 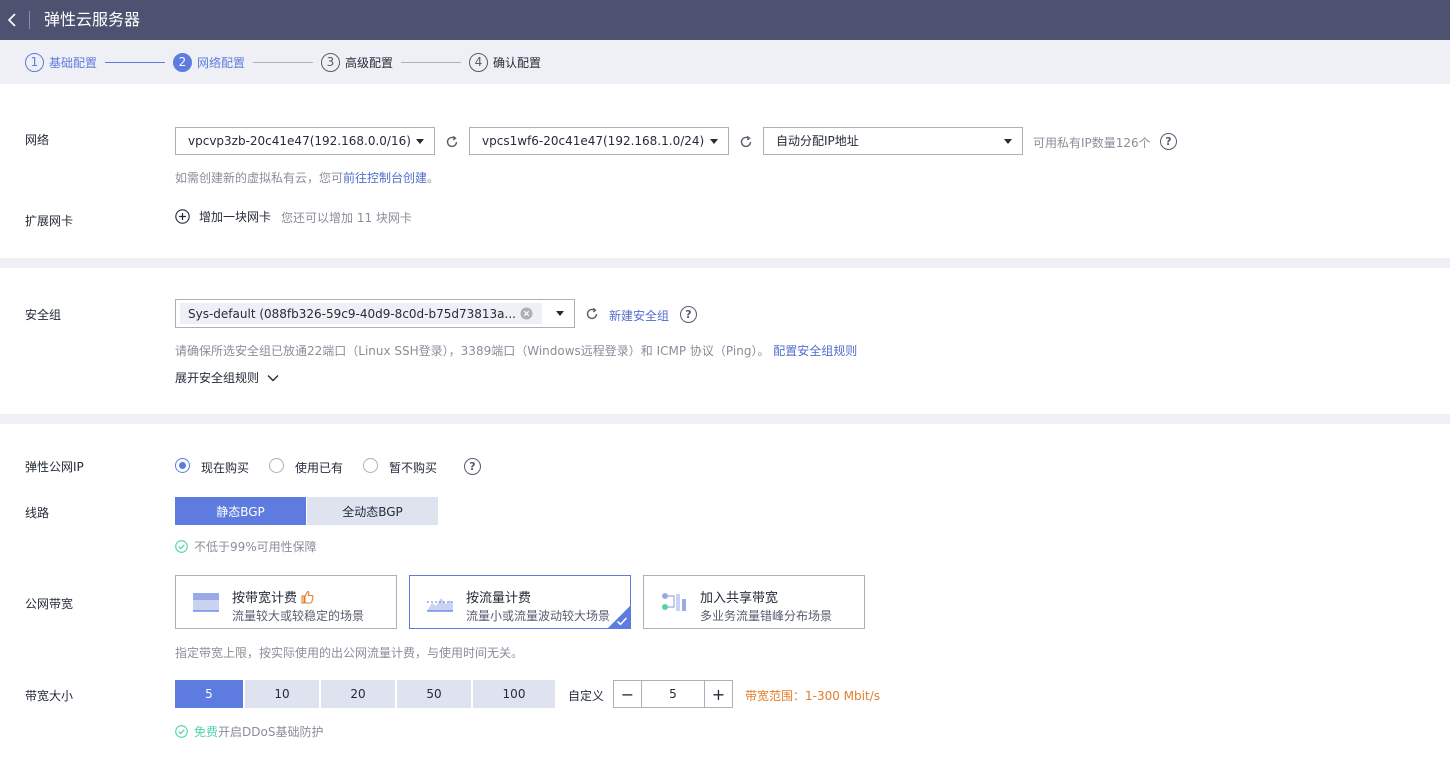 I want to click on thumbs-up-icon, so click(x=307, y=597).